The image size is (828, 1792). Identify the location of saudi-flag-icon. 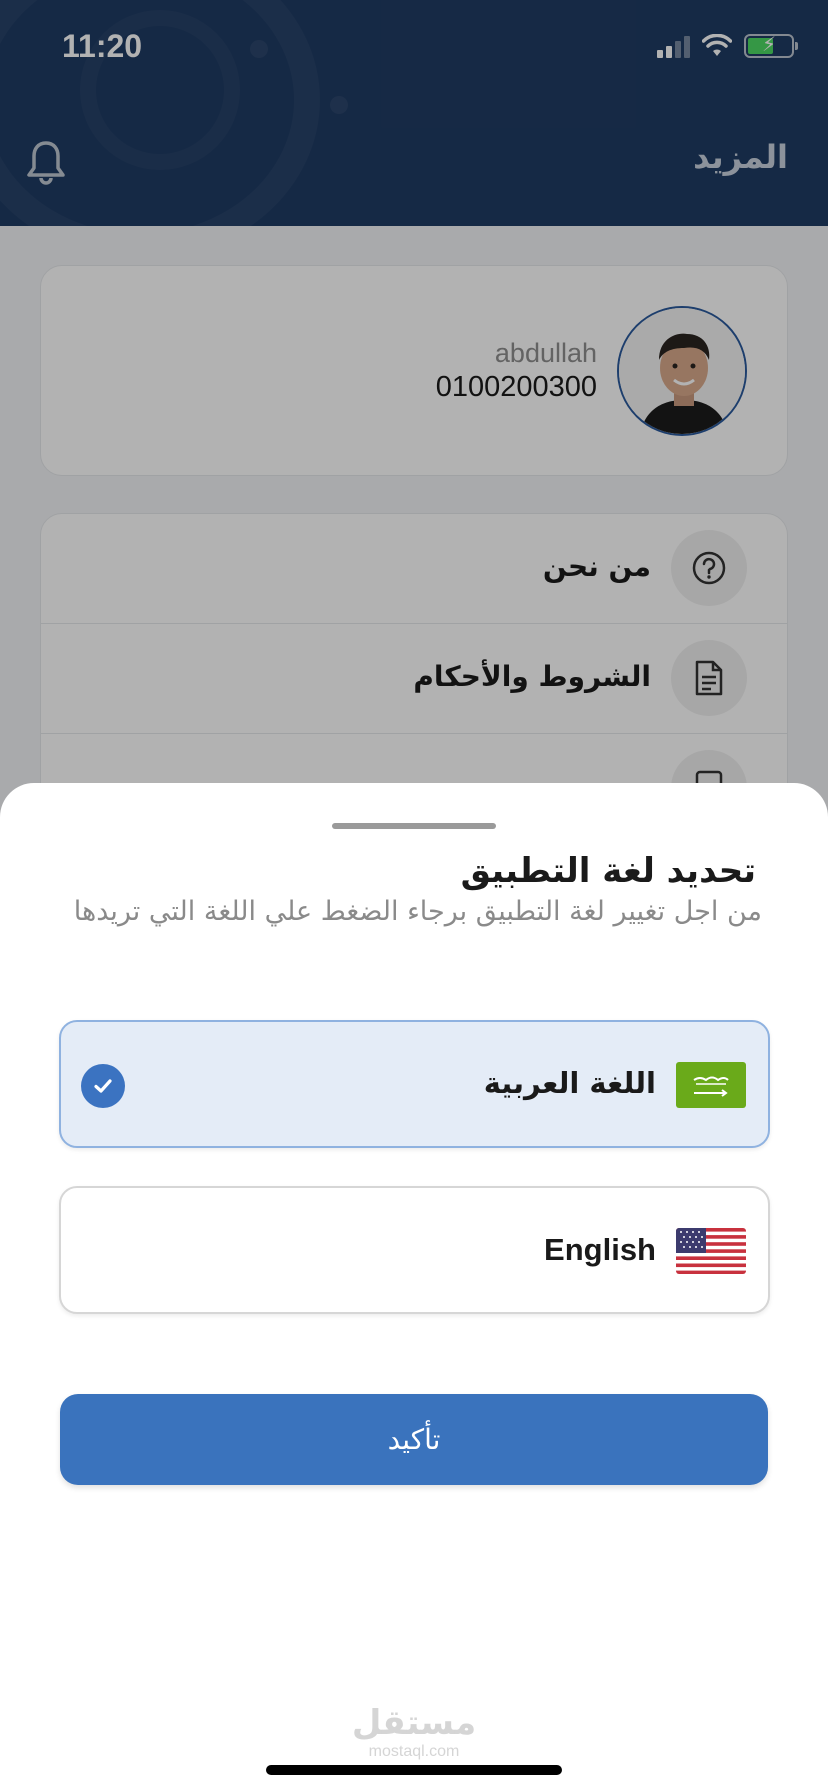
(711, 1085).